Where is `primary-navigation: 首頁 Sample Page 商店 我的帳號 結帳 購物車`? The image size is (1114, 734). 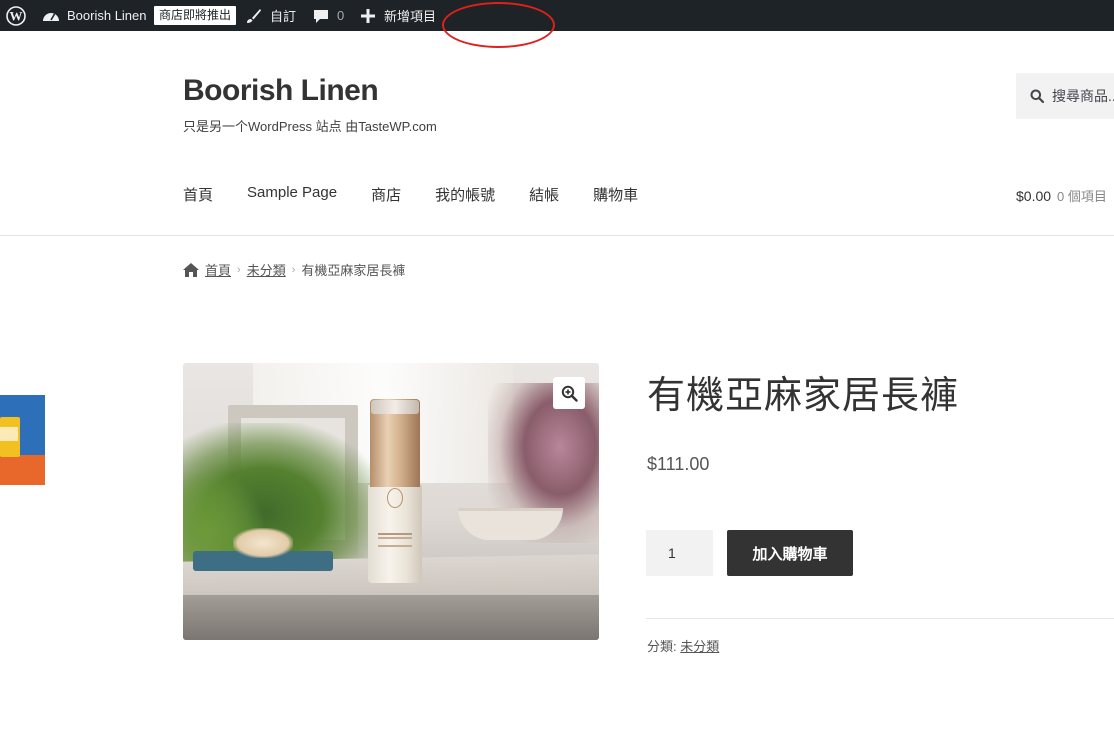
primary-navigation: 首頁 Sample Page 商店 我的帳號 結帳 購物車 is located at coordinates (427, 194).